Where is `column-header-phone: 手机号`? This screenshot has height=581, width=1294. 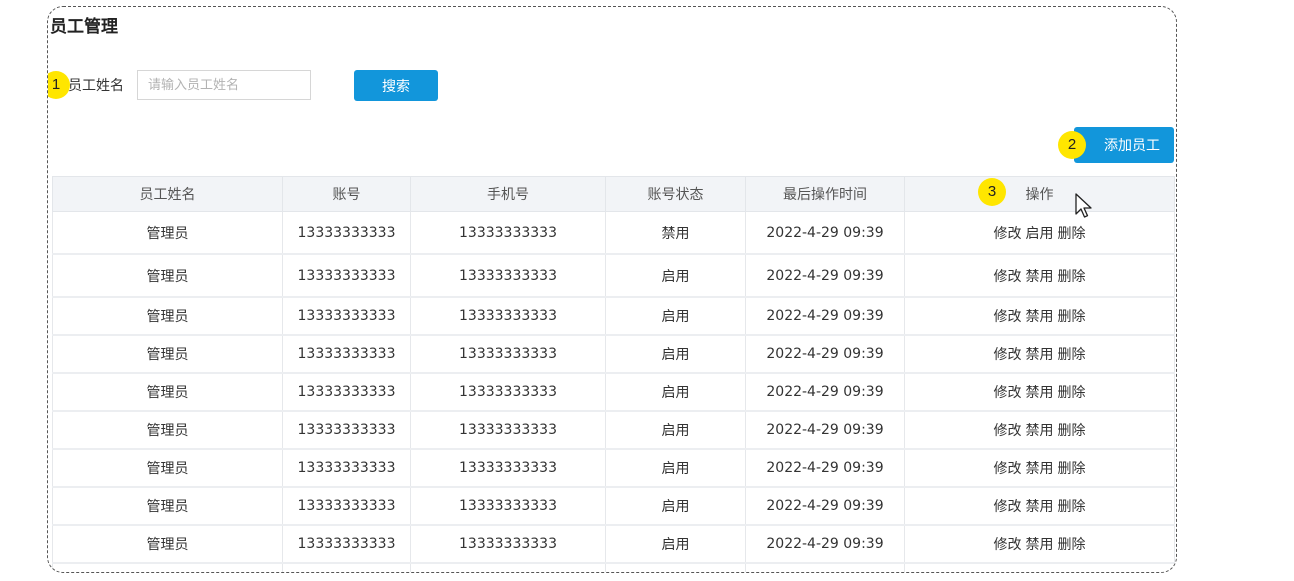 column-header-phone: 手机号 is located at coordinates (508, 194).